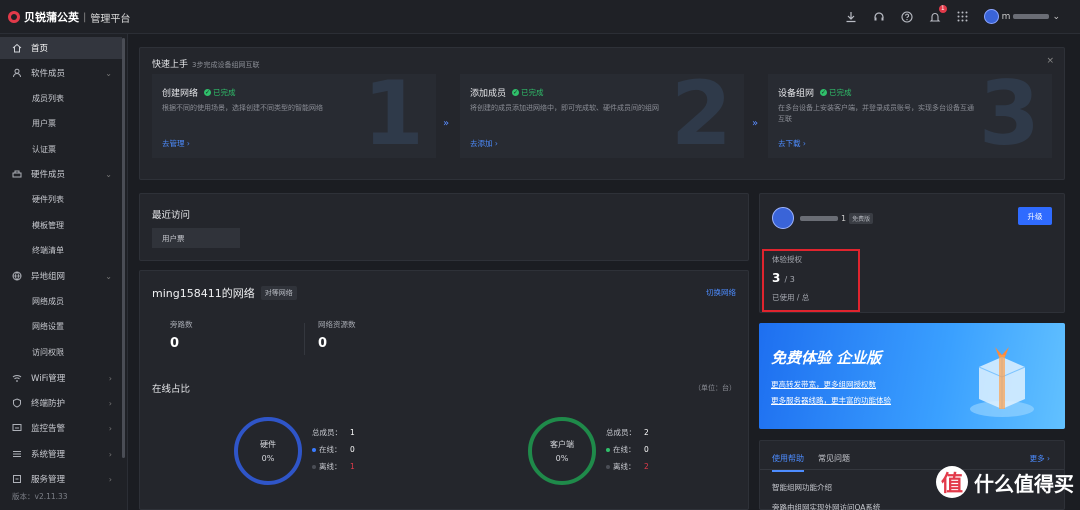 The height and width of the screenshot is (510, 1080). Describe the element at coordinates (48, 301) in the screenshot. I see `sidebar-item-network-members: 网络成员` at that location.